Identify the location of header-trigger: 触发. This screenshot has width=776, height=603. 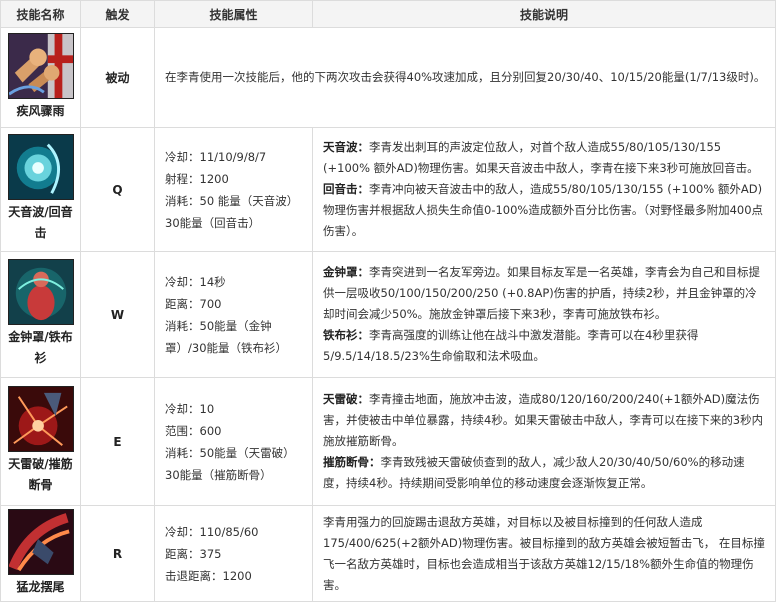
(117, 14).